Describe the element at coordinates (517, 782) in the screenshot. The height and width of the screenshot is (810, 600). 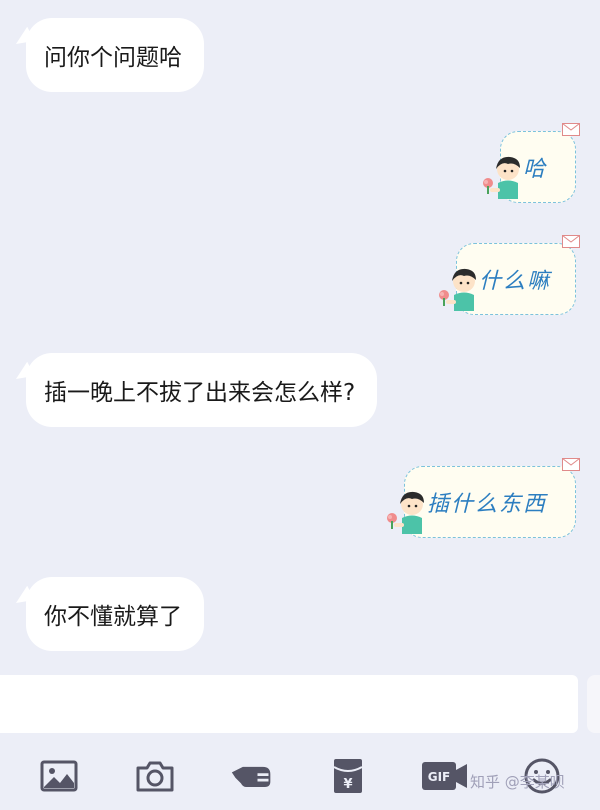
I see `watermark: 知乎 @李某呗` at that location.